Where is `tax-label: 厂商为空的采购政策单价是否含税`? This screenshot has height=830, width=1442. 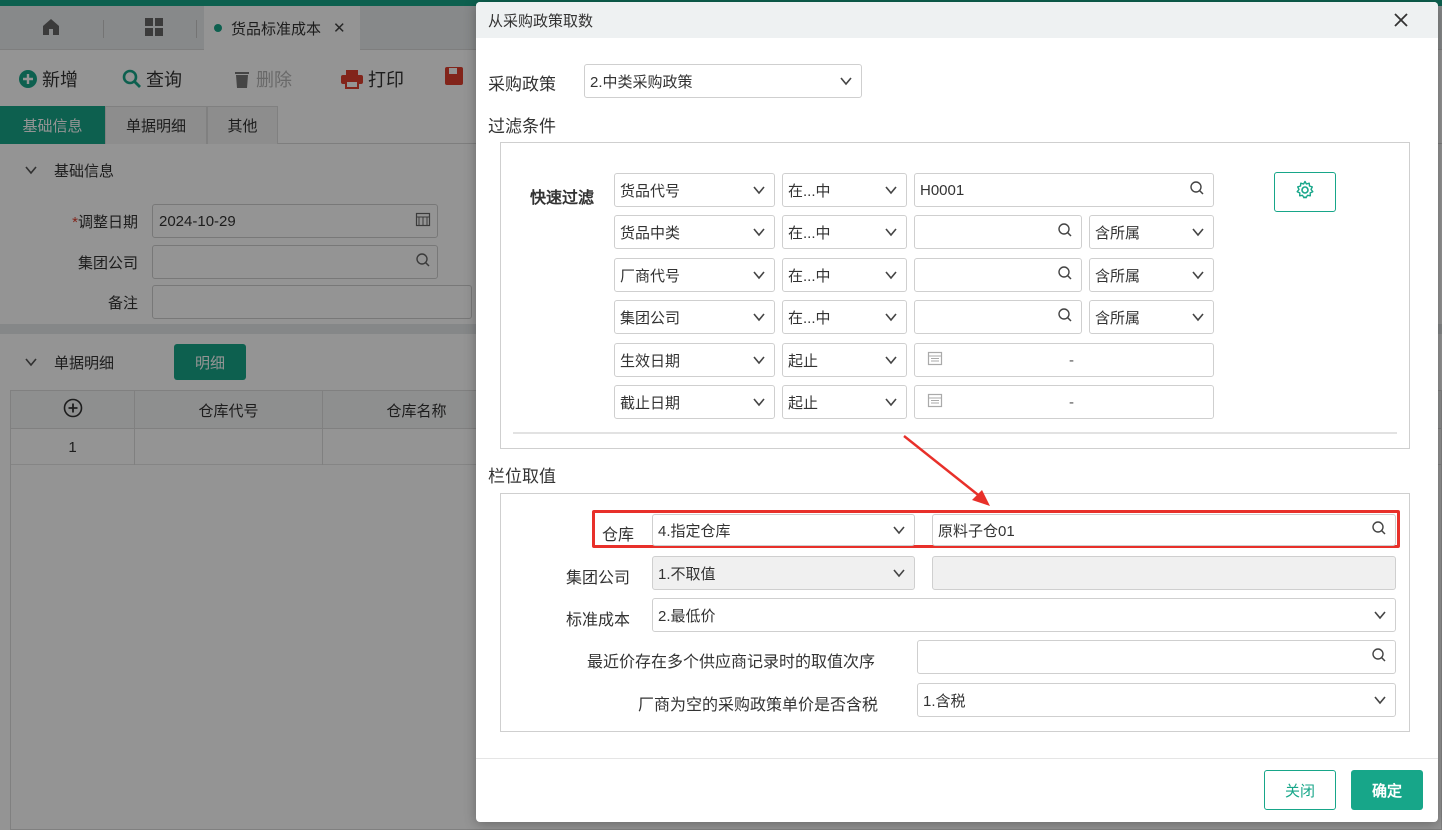 tax-label: 厂商为空的采购政策单价是否含税 is located at coordinates (758, 705).